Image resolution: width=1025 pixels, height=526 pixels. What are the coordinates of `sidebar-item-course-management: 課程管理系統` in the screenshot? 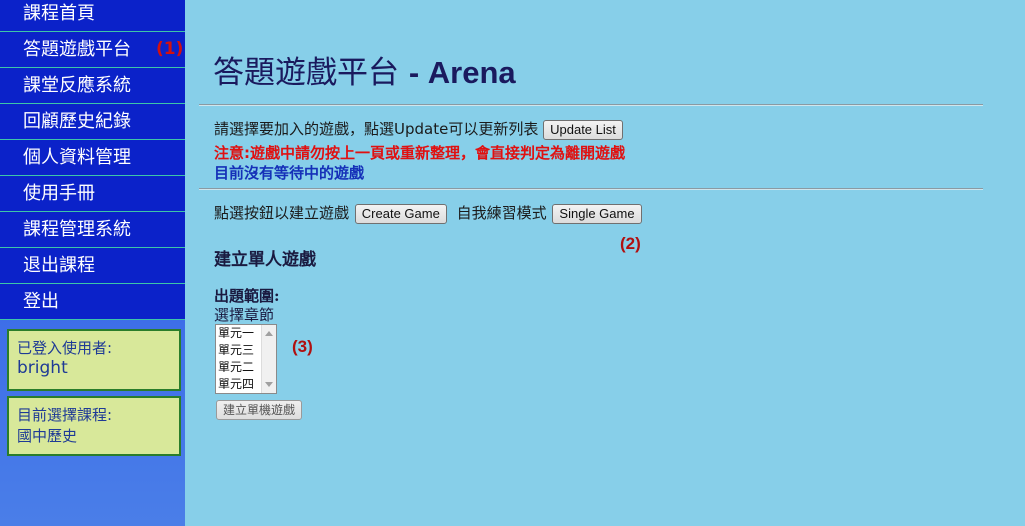 It's located at (92, 230).